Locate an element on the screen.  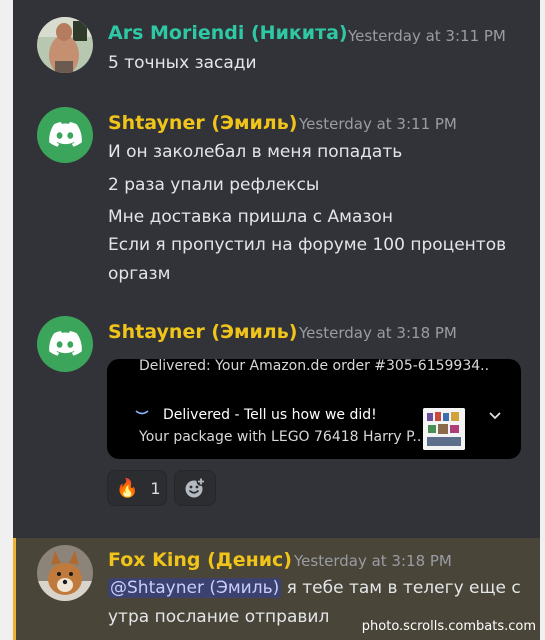
user-photo is located at coordinates (65, 45).